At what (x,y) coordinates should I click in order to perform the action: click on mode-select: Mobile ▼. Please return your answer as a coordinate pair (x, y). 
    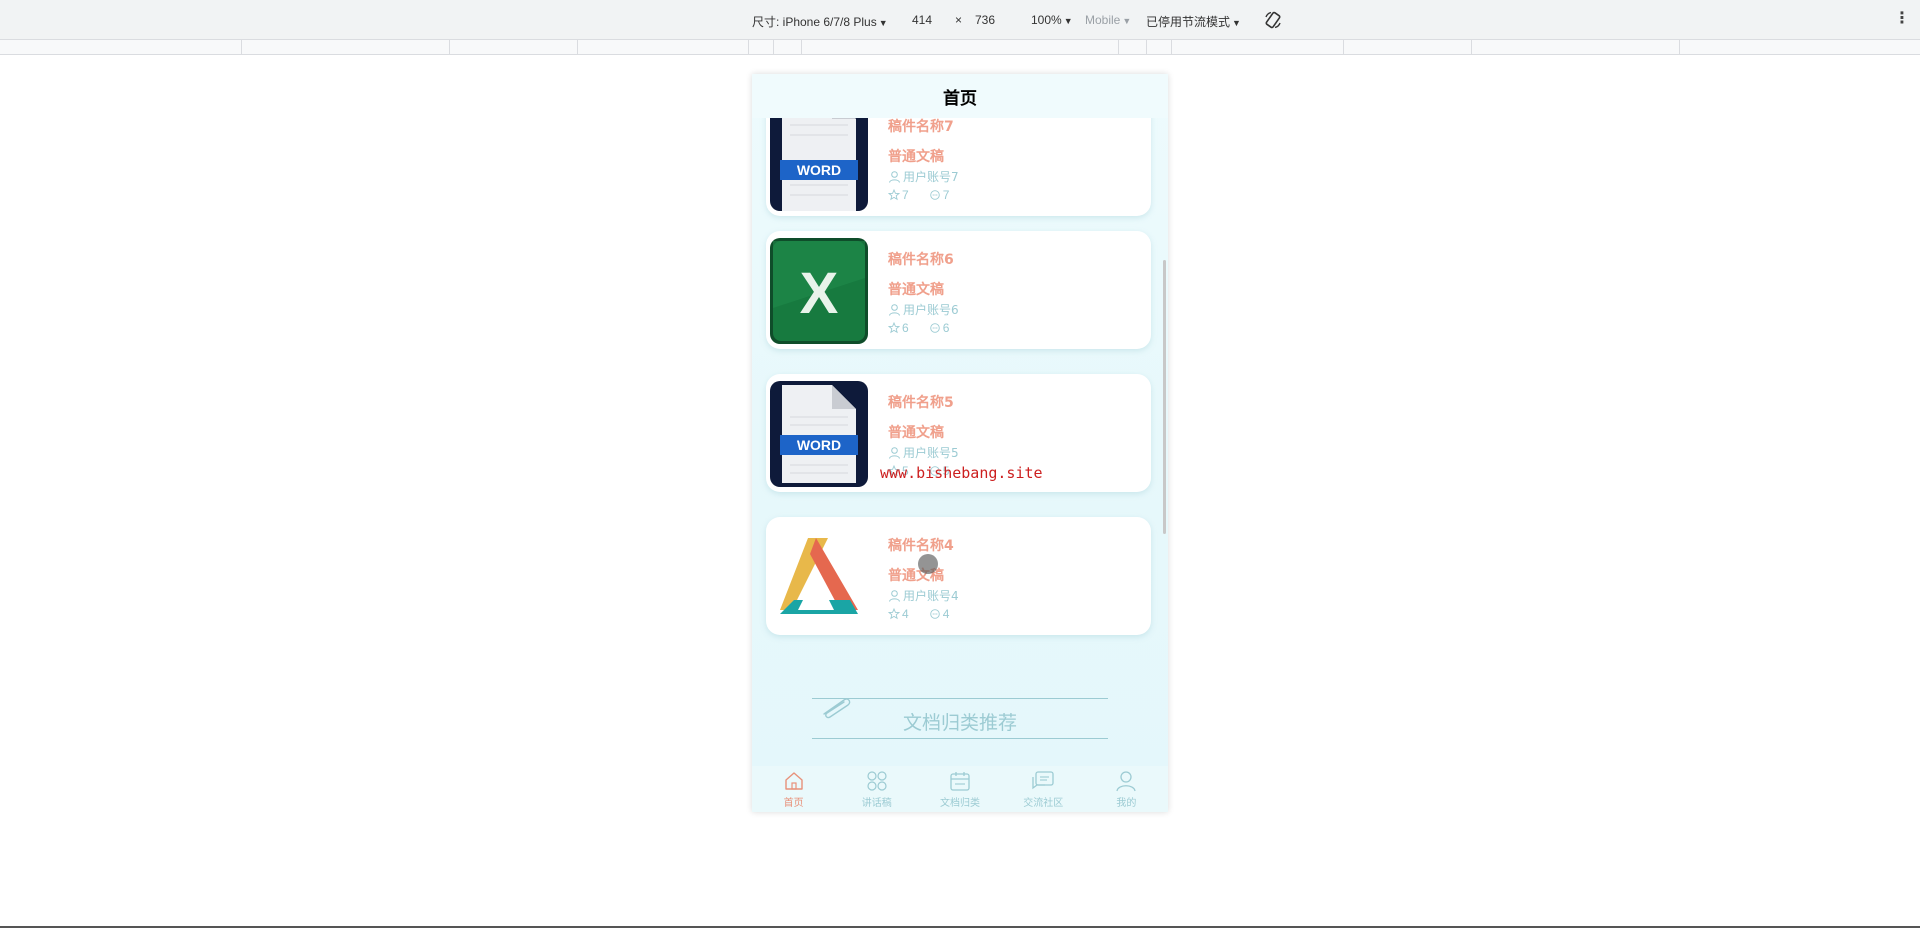
    Looking at the image, I should click on (1108, 20).